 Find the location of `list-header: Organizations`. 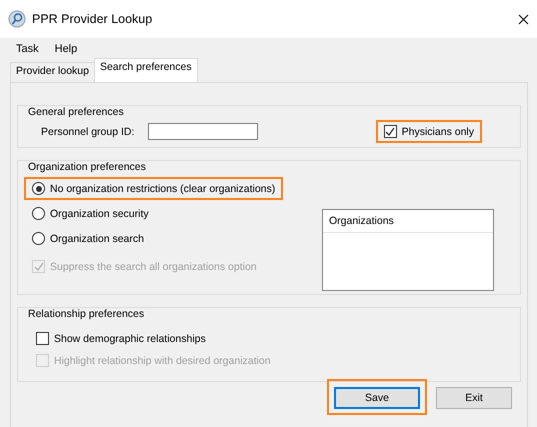

list-header: Organizations is located at coordinates (408, 221).